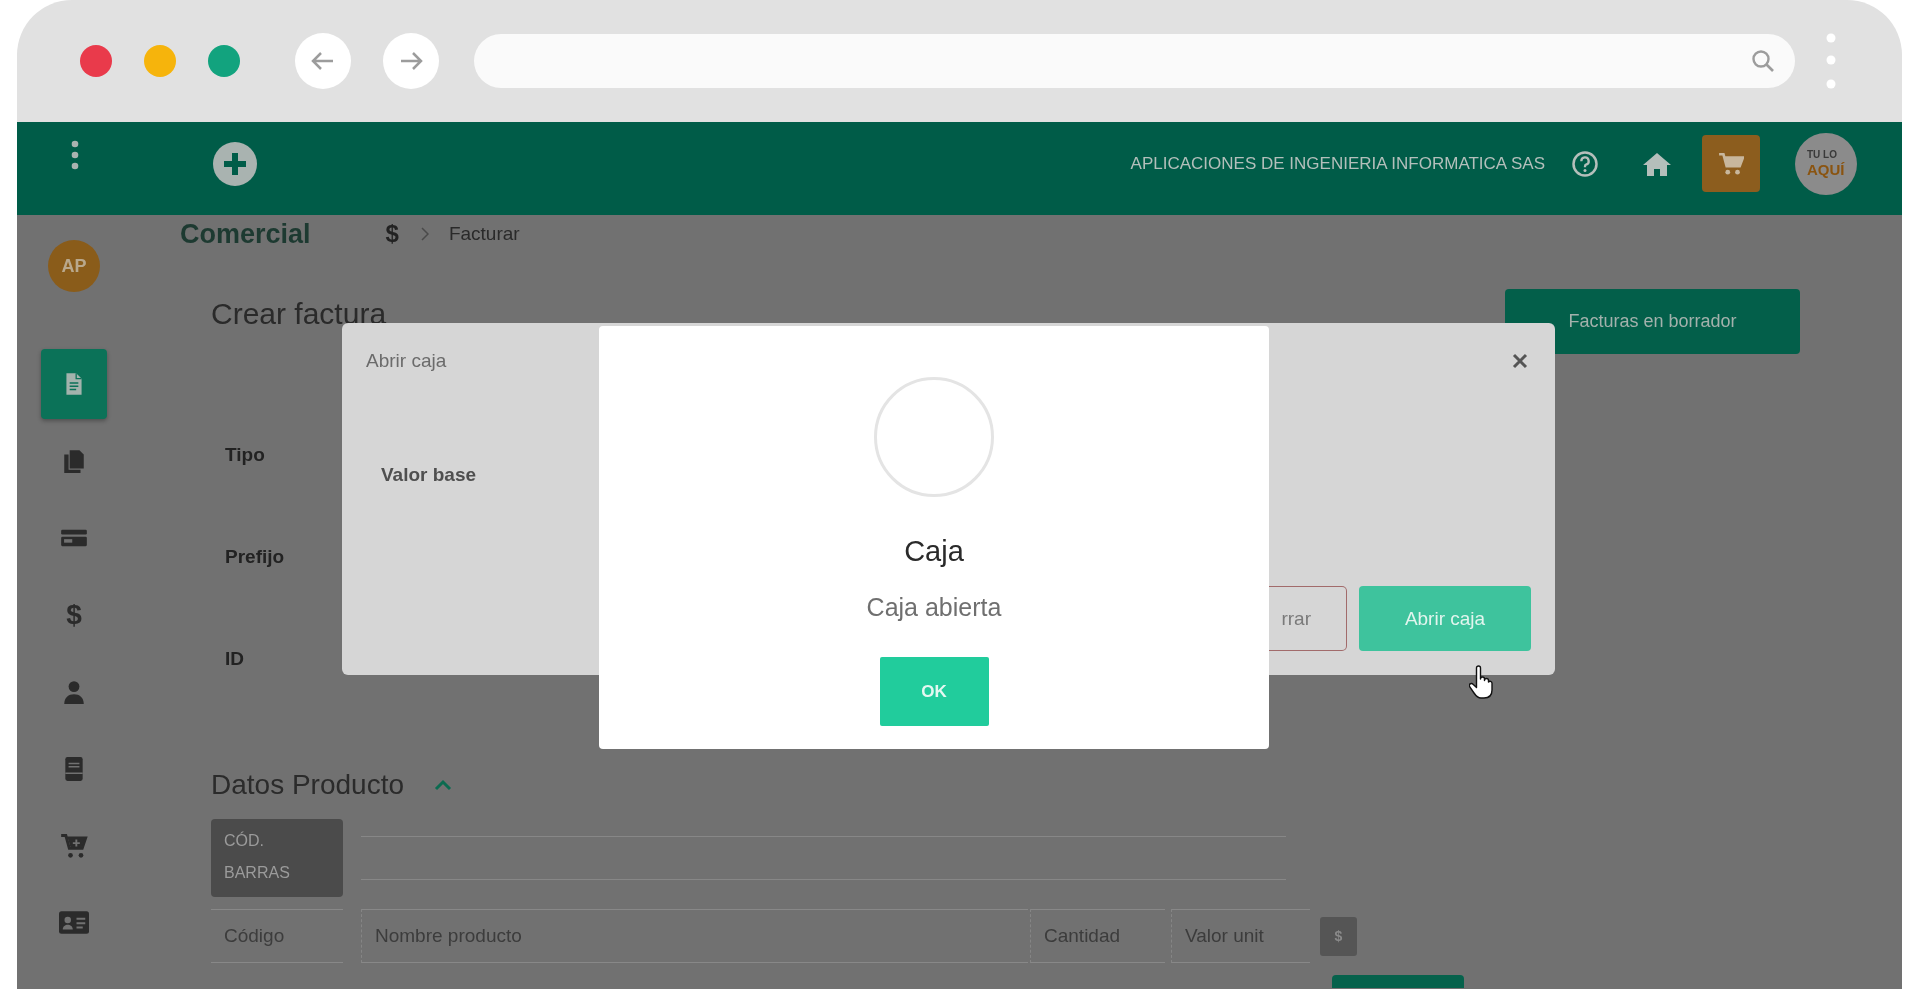 Image resolution: width=1920 pixels, height=989 pixels. What do you see at coordinates (1337, 163) in the screenshot?
I see `company-name: APLICACIONES DE INGENIERIA INFORMATICA SAS` at bounding box center [1337, 163].